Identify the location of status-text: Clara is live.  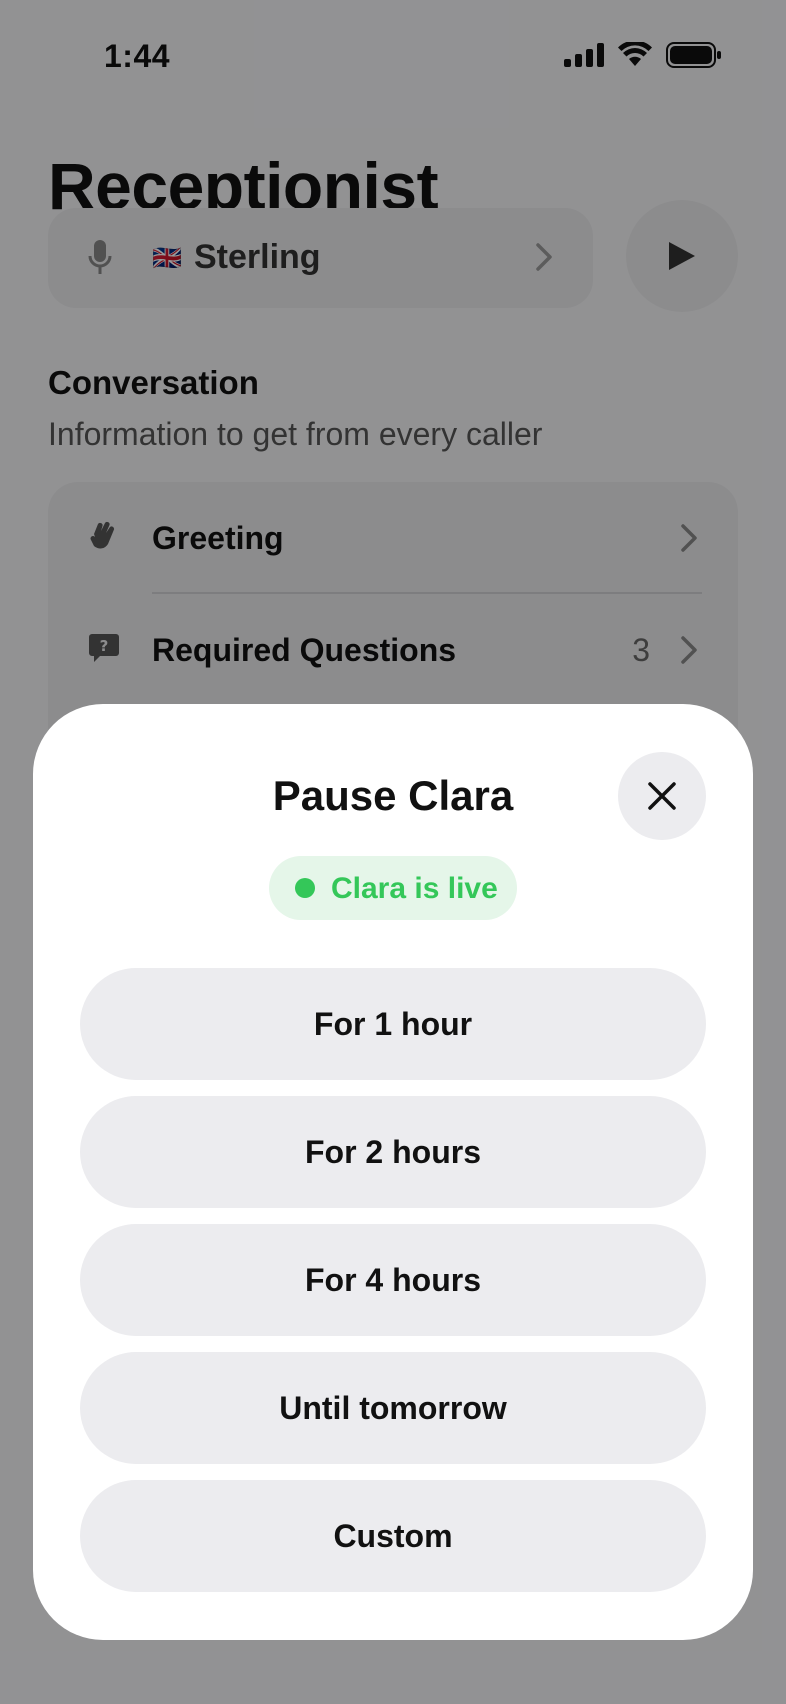
(414, 888).